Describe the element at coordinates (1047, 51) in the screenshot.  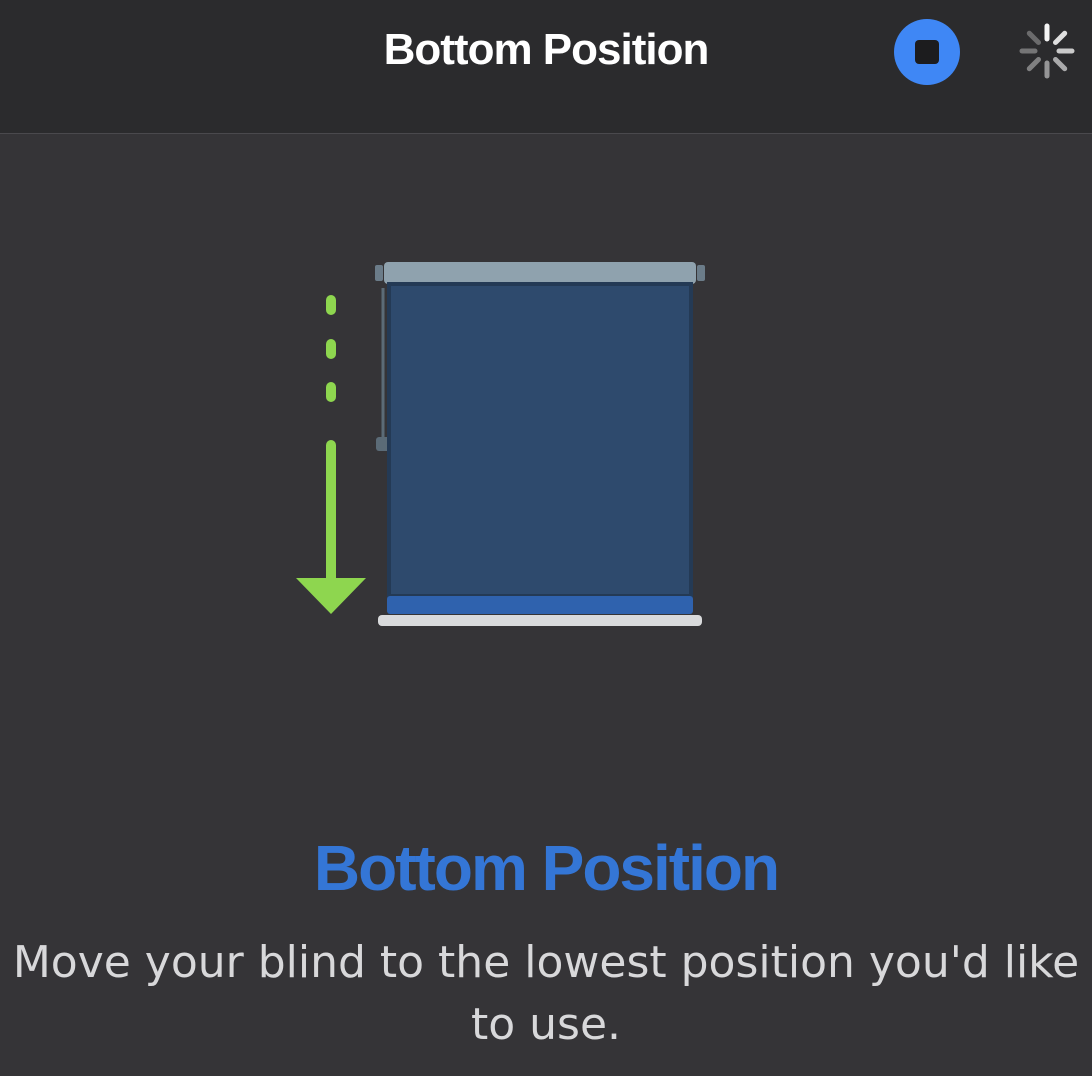
I see `spinner-icon` at that location.